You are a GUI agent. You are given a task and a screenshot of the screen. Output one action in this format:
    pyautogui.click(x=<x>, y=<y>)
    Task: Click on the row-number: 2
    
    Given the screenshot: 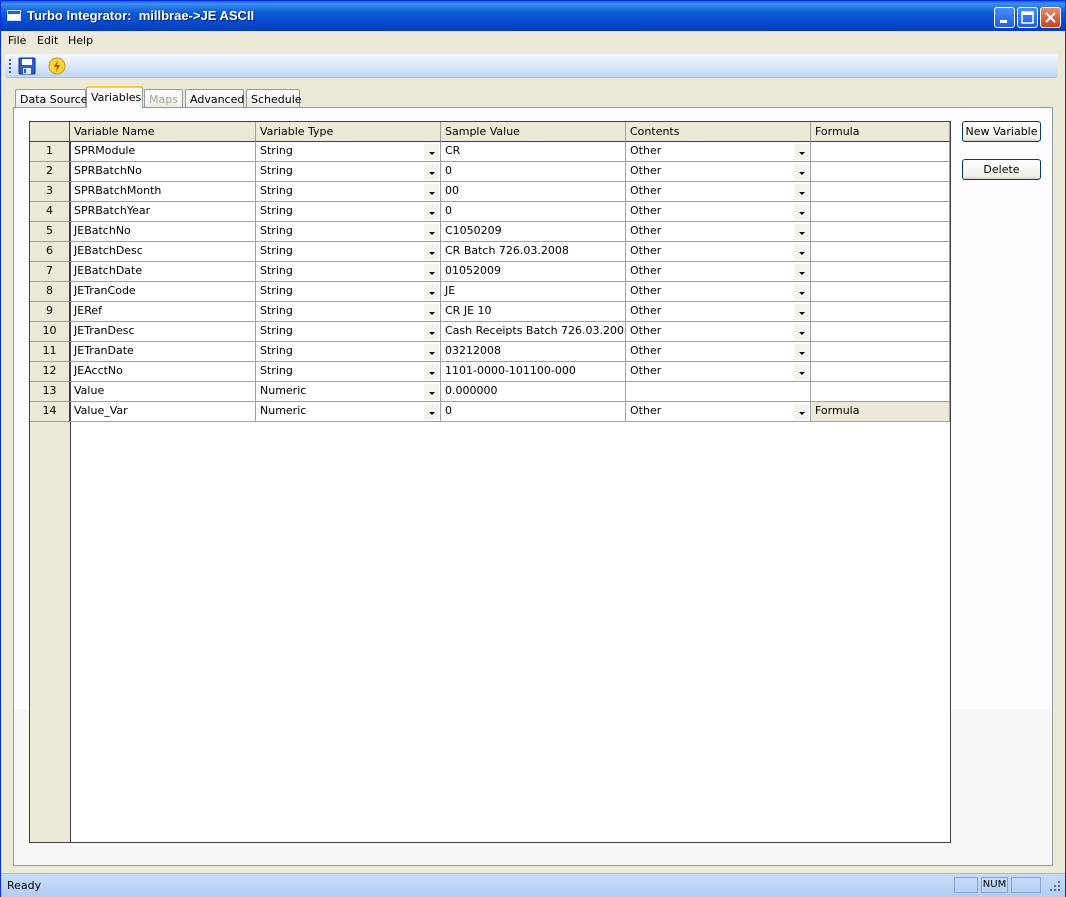 What is the action you would take?
    pyautogui.click(x=50, y=172)
    